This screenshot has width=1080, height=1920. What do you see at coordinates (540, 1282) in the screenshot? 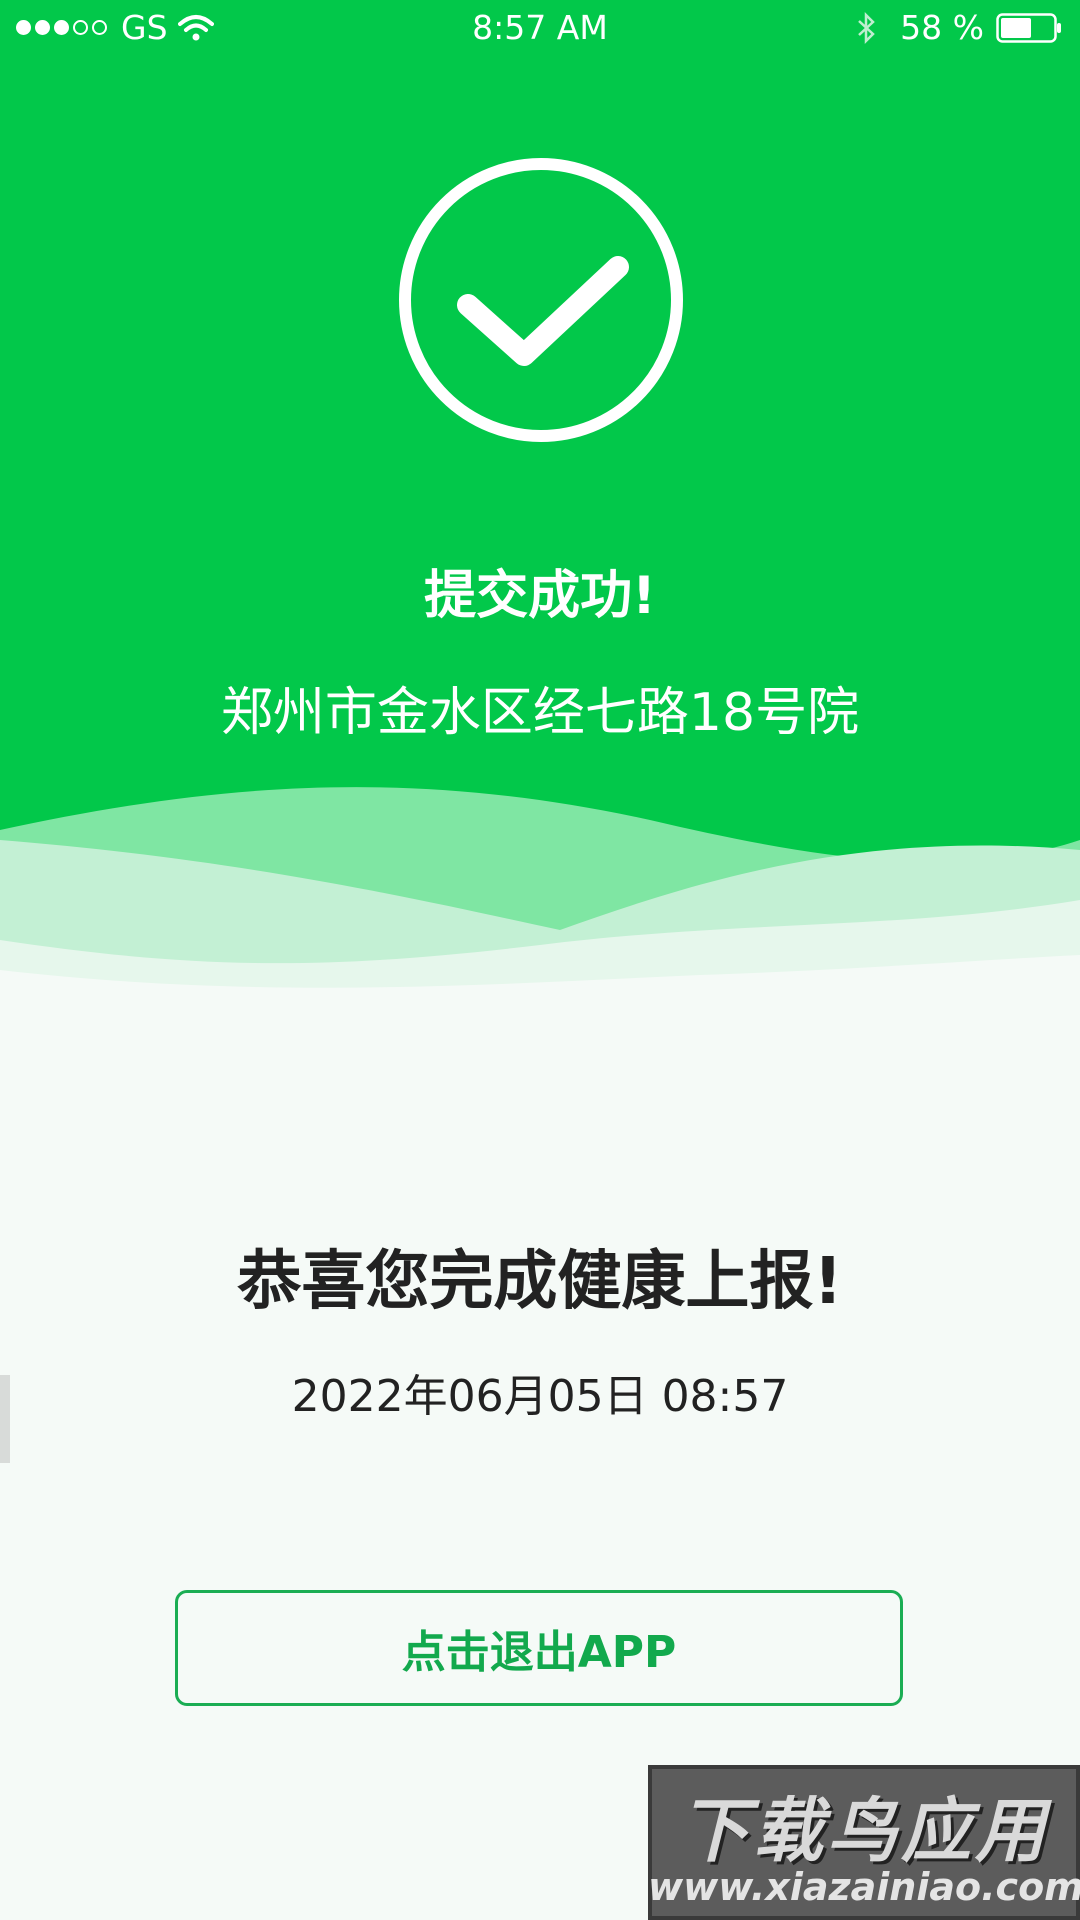
I see `congrats-message: 恭喜您完成健康上报!` at bounding box center [540, 1282].